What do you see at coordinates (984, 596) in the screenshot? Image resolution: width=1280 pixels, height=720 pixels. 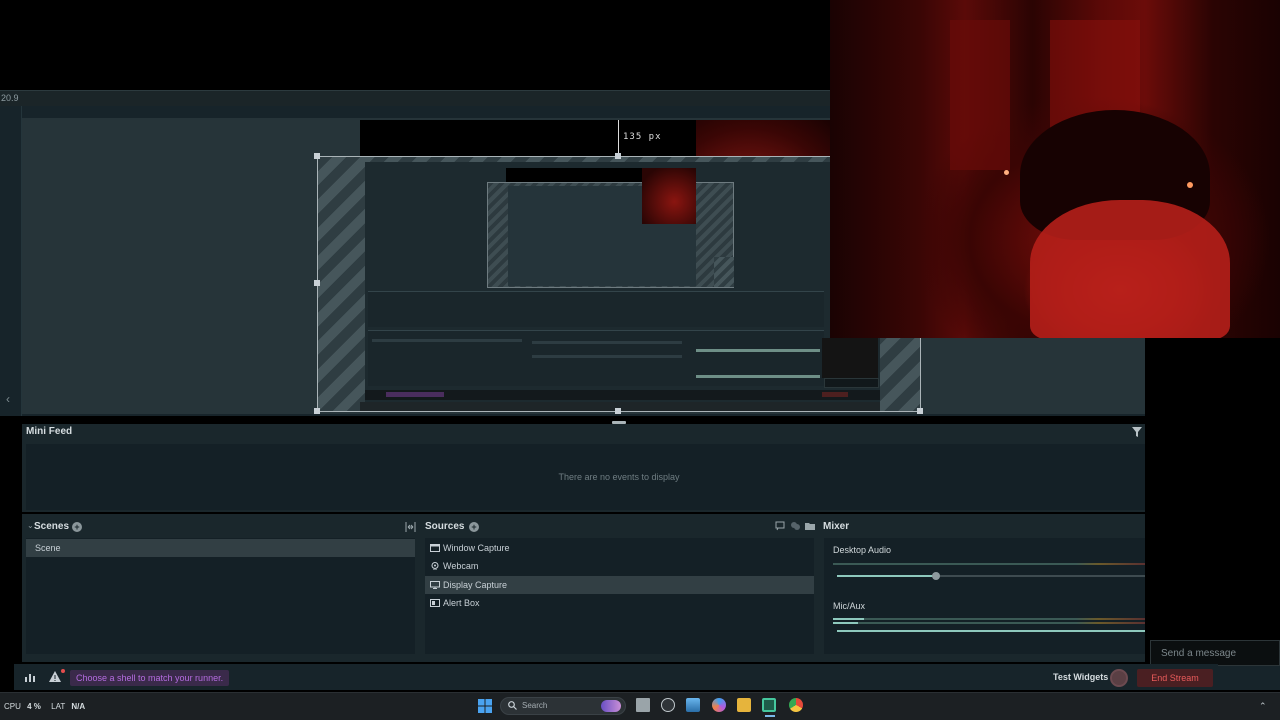 I see `mixer-panel` at bounding box center [984, 596].